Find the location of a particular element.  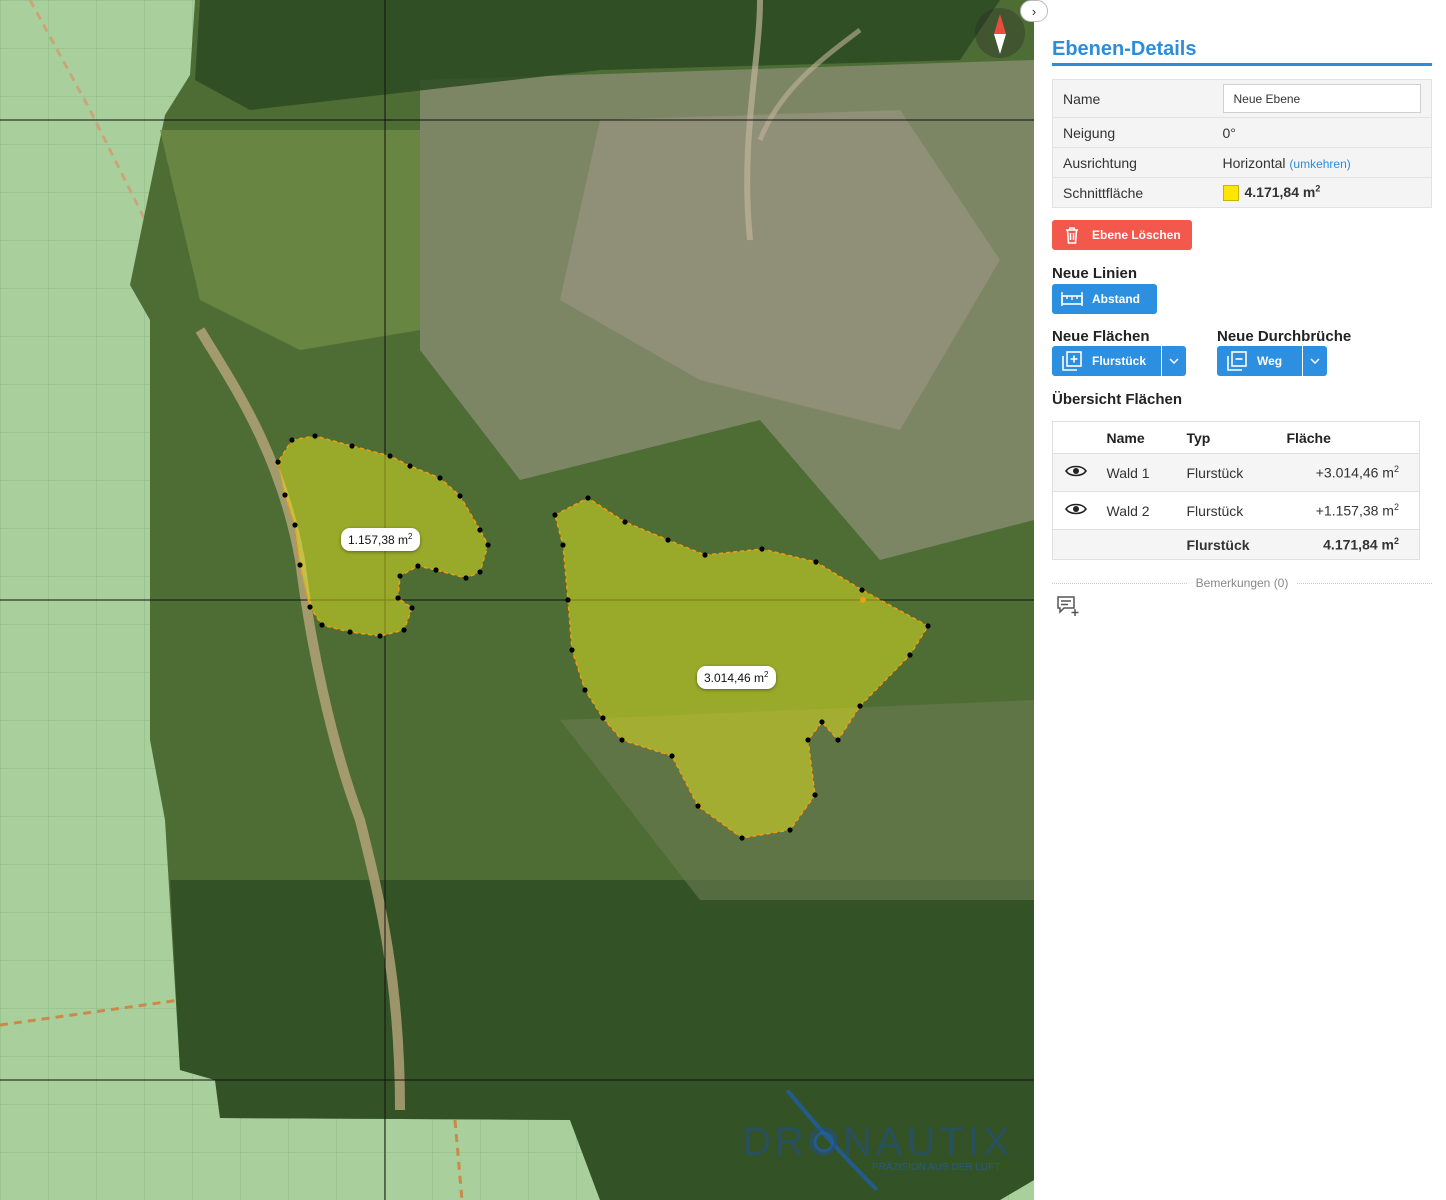

remarks-divider: Bemerkungen (0) is located at coordinates (1242, 583).